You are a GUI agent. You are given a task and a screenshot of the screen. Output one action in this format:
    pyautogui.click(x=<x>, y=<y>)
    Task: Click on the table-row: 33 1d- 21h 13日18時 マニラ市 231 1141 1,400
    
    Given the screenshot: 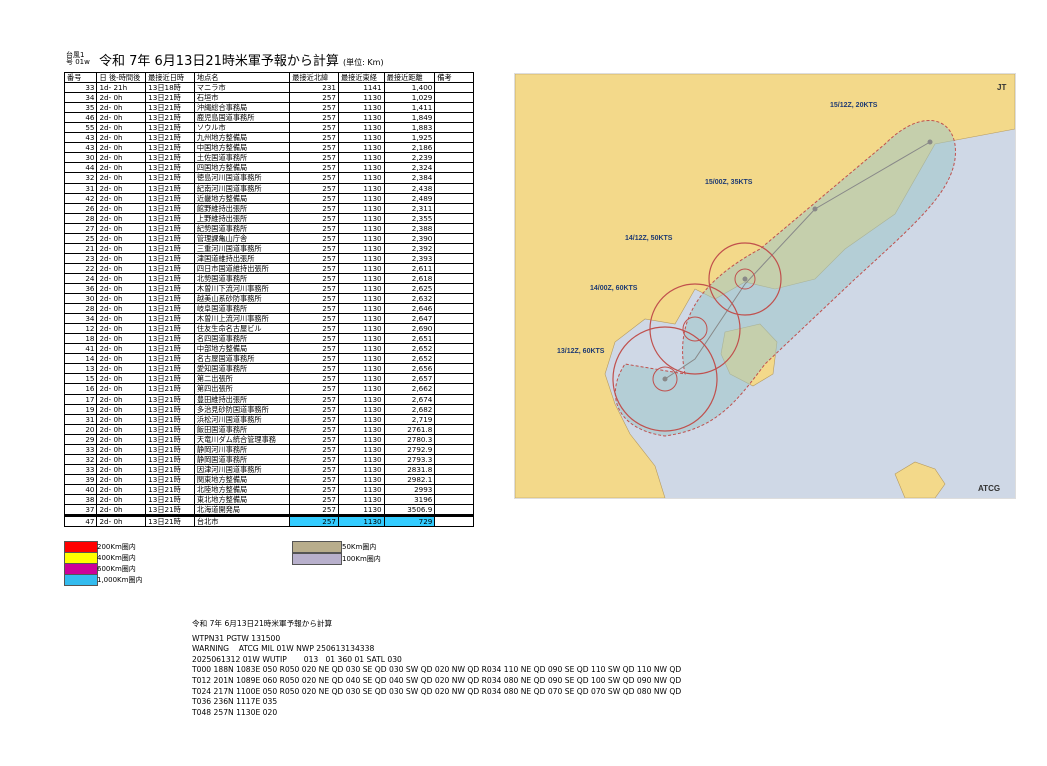 What is the action you would take?
    pyautogui.click(x=268, y=88)
    